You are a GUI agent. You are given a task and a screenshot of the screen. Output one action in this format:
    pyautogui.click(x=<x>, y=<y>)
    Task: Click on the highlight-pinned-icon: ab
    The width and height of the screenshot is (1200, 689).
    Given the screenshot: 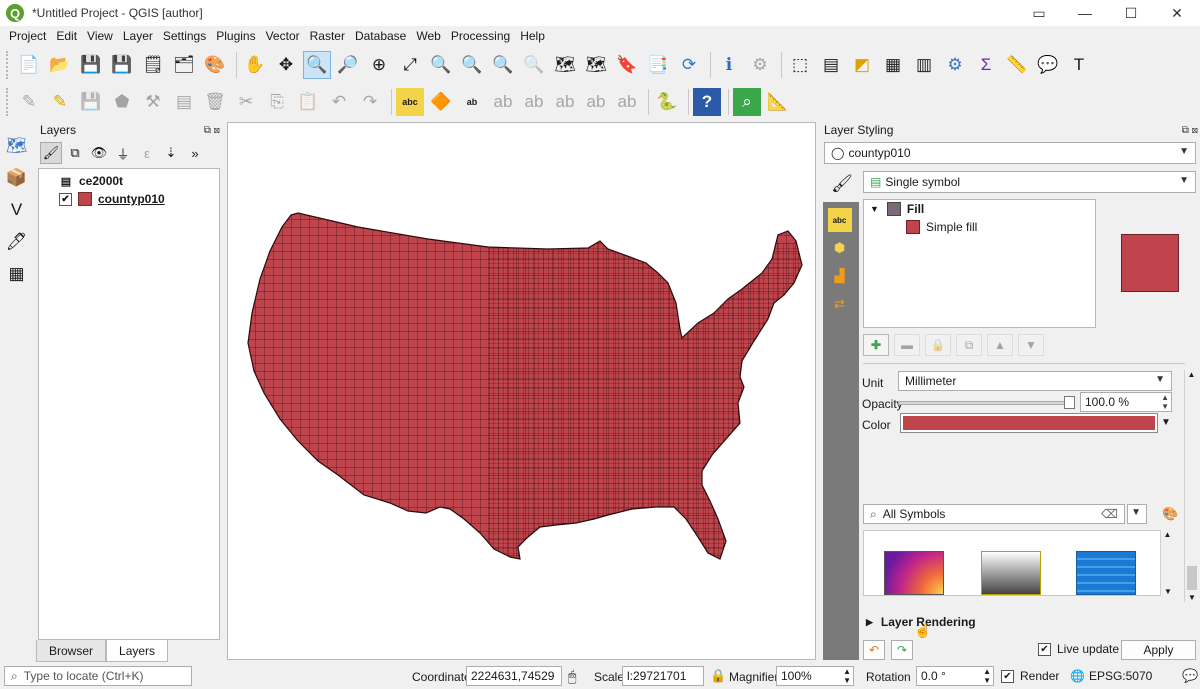 What is the action you would take?
    pyautogui.click(x=503, y=102)
    